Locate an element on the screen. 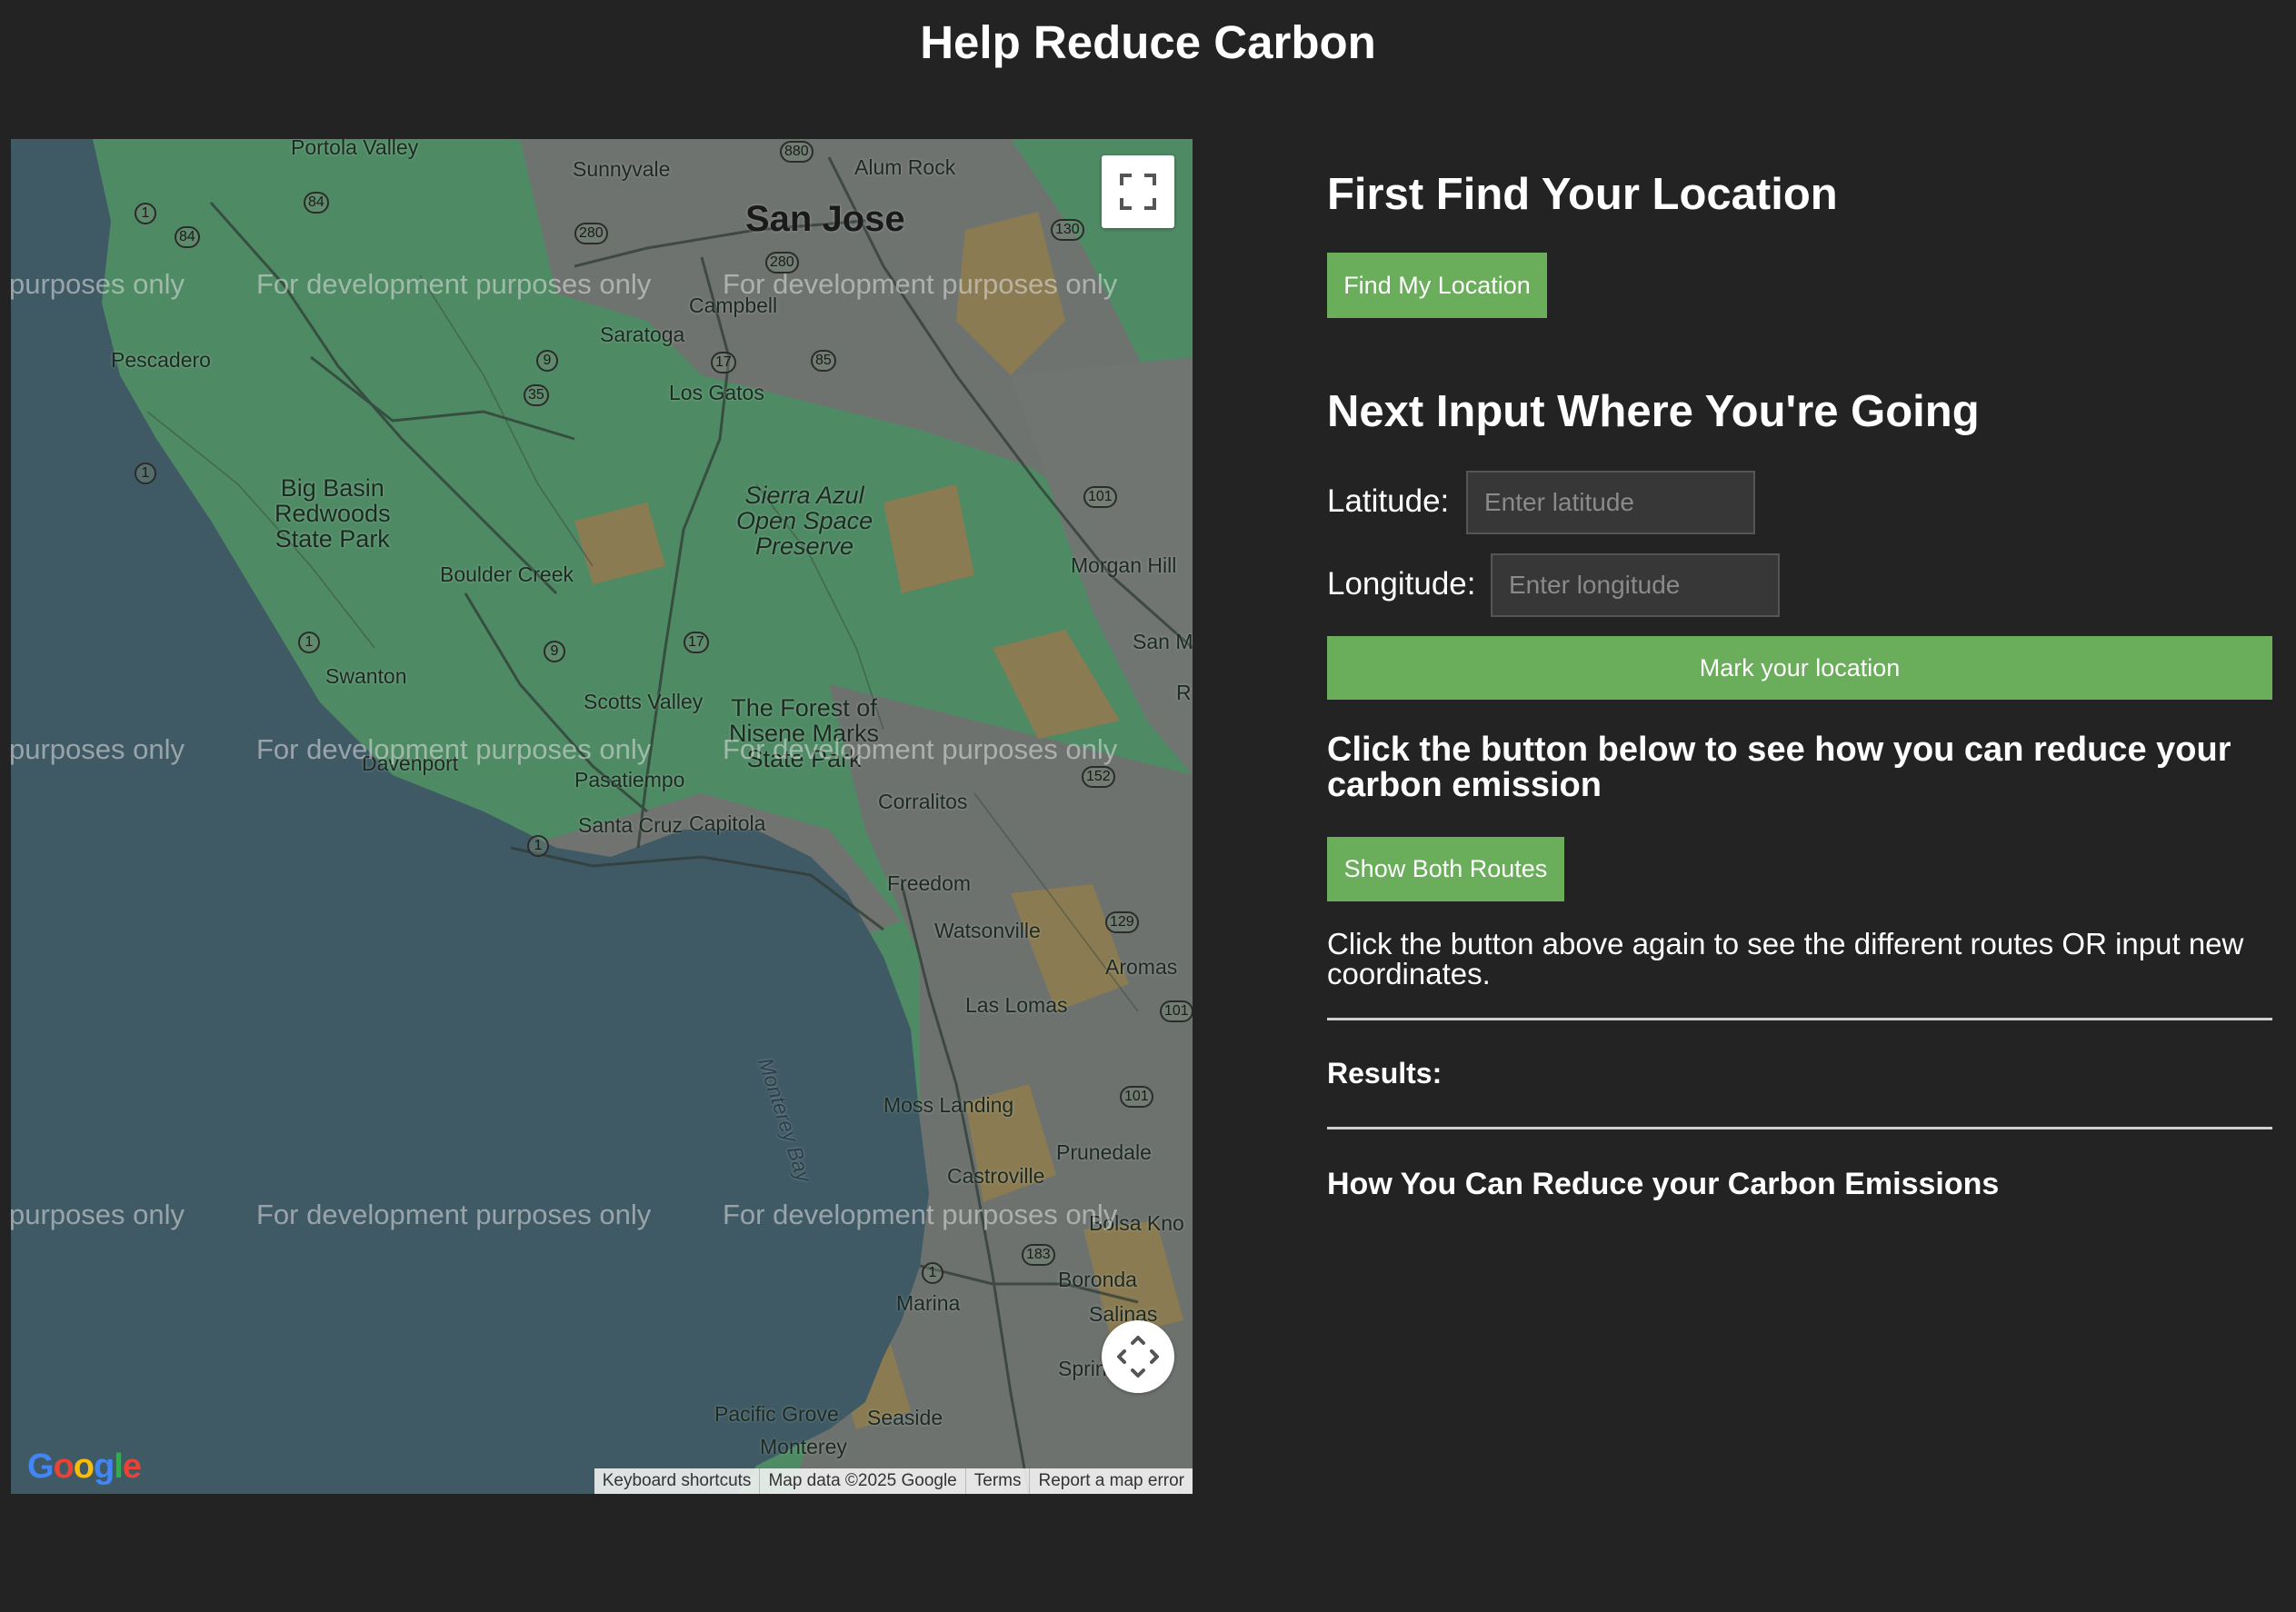 This screenshot has height=1612, width=2296. map-label-prunedale: Prunedale is located at coordinates (1104, 1152).